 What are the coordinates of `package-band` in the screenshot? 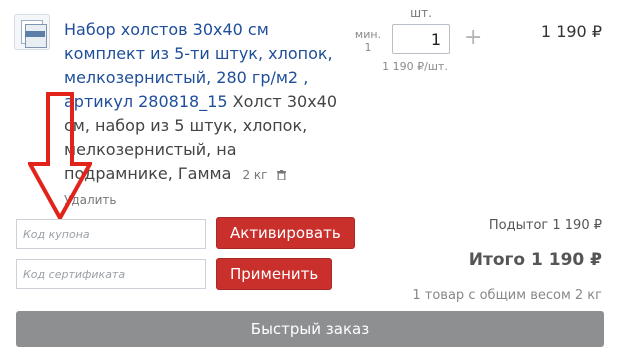 It's located at (35, 34).